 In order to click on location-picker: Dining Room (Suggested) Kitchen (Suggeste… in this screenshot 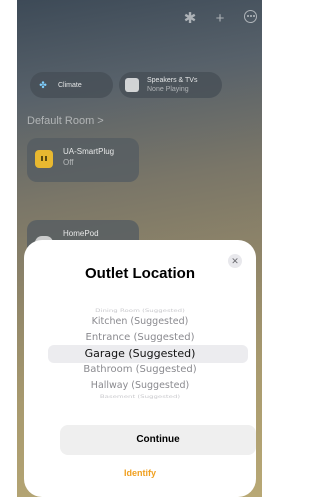, I will do `click(140, 354)`.